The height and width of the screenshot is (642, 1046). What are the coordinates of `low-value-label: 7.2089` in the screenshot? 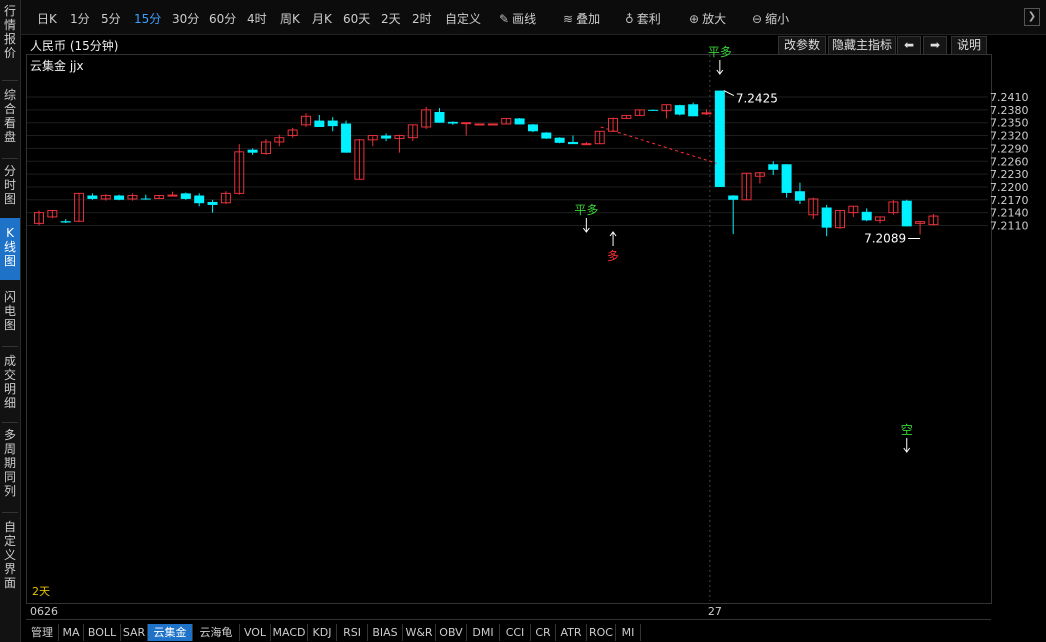 It's located at (885, 238).